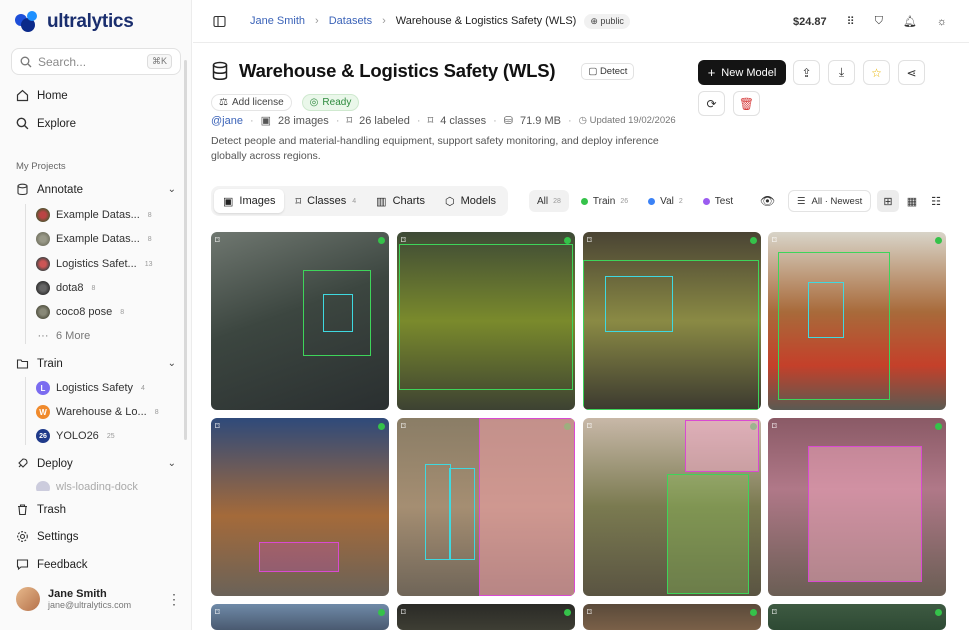 This screenshot has width=969, height=630. Describe the element at coordinates (604, 201) in the screenshot. I see `filter-train: Train 26` at that location.